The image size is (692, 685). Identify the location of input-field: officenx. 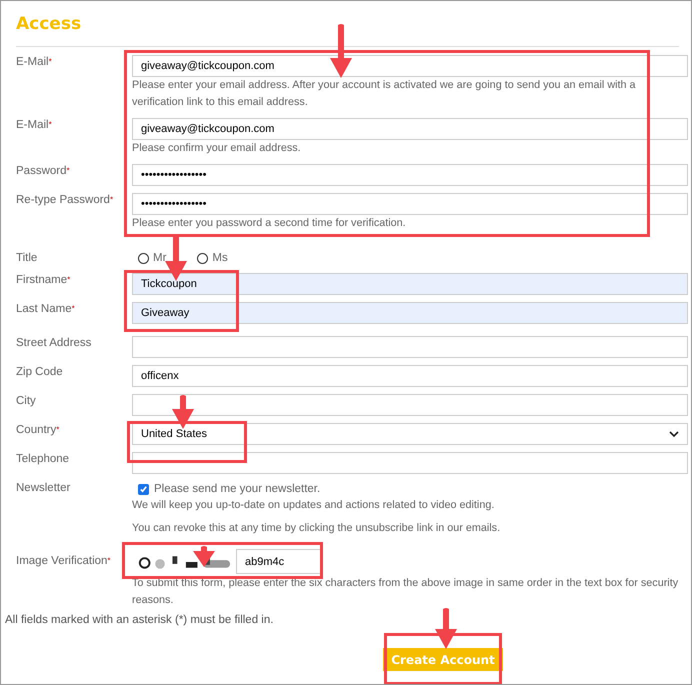
(410, 376).